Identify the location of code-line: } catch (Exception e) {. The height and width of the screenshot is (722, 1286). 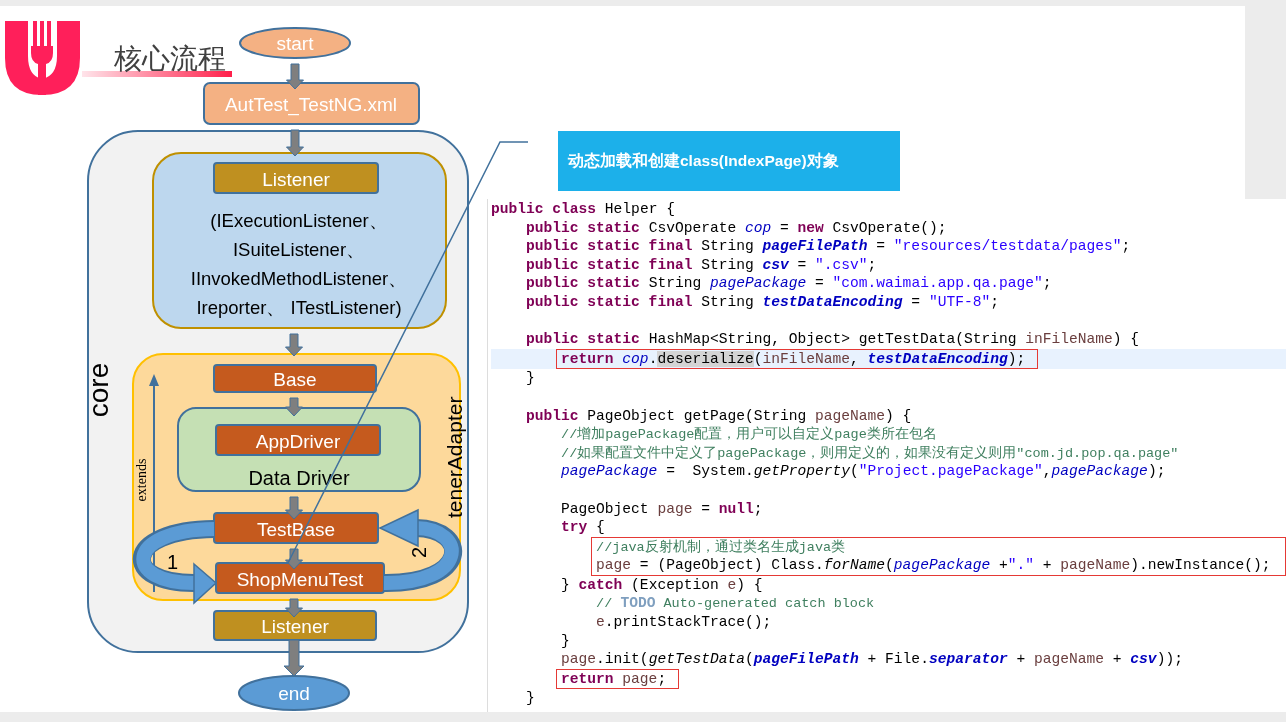
(662, 585).